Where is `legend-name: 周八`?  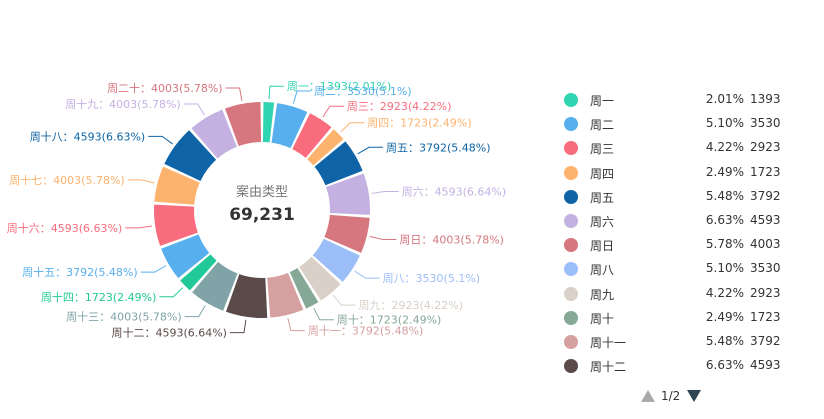 legend-name: 周八 is located at coordinates (602, 270).